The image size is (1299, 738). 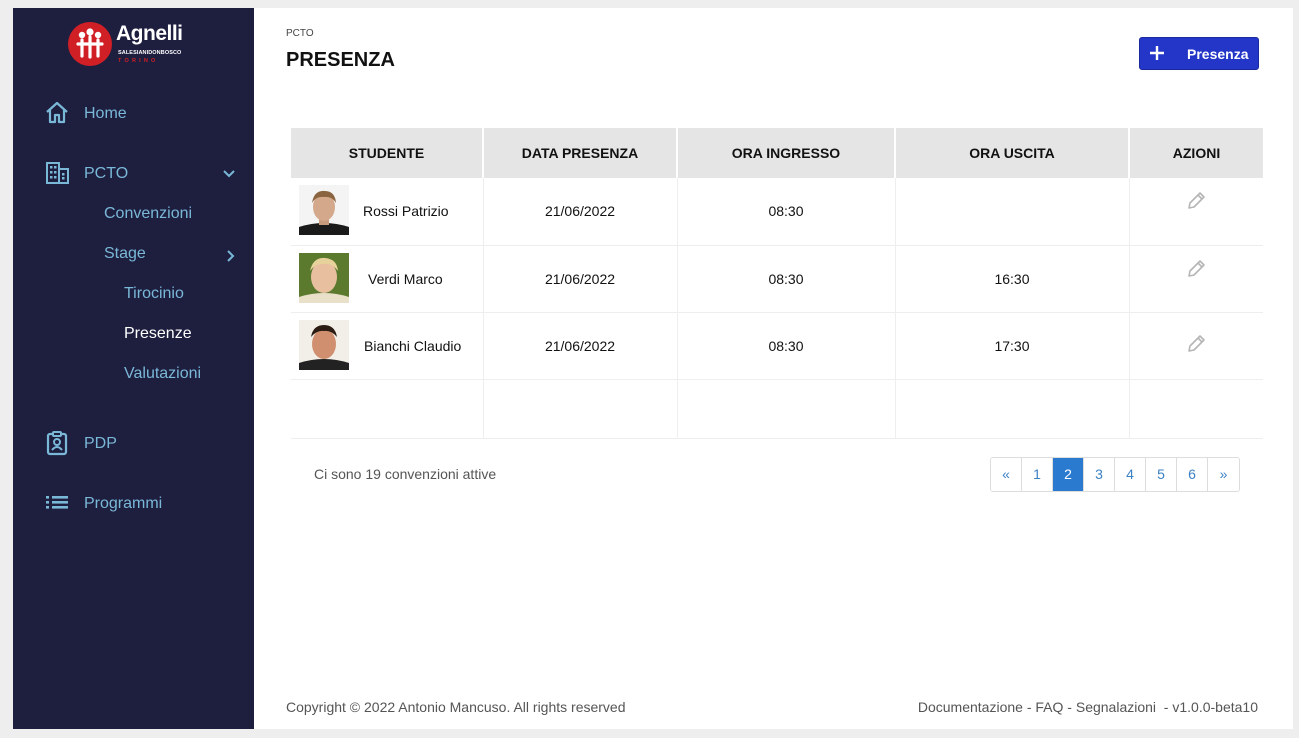 What do you see at coordinates (405, 278) in the screenshot?
I see `student-name: Verdi Marco` at bounding box center [405, 278].